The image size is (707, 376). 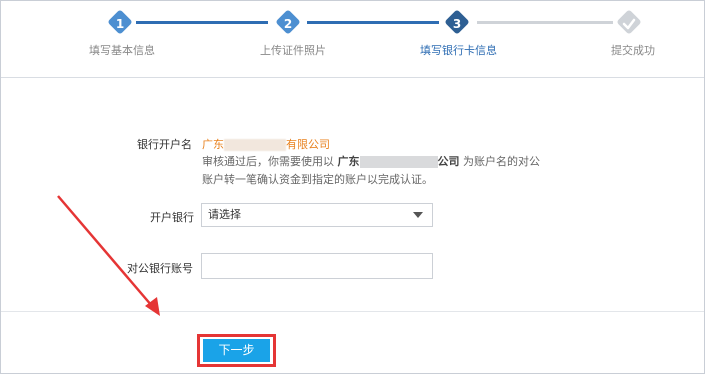 I want to click on note-company-suffix: 公司, so click(x=448, y=161).